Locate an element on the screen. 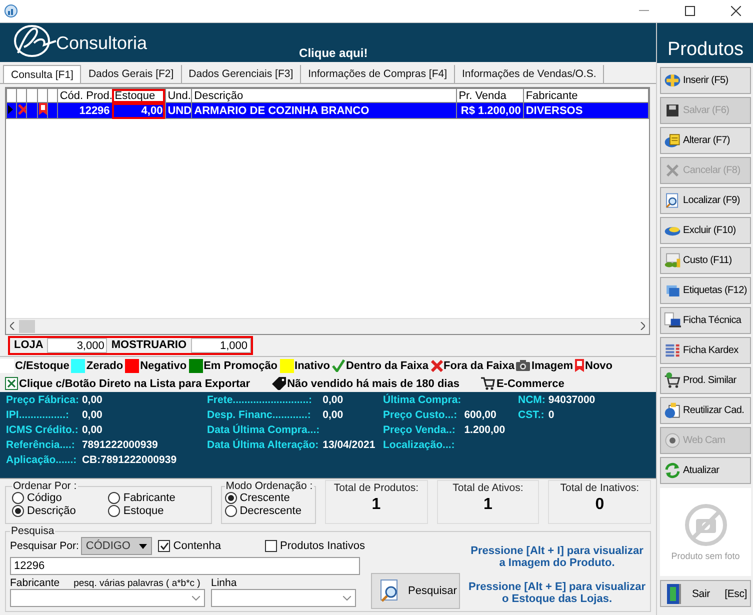 The image size is (753, 615). app-icon is located at coordinates (11, 11).